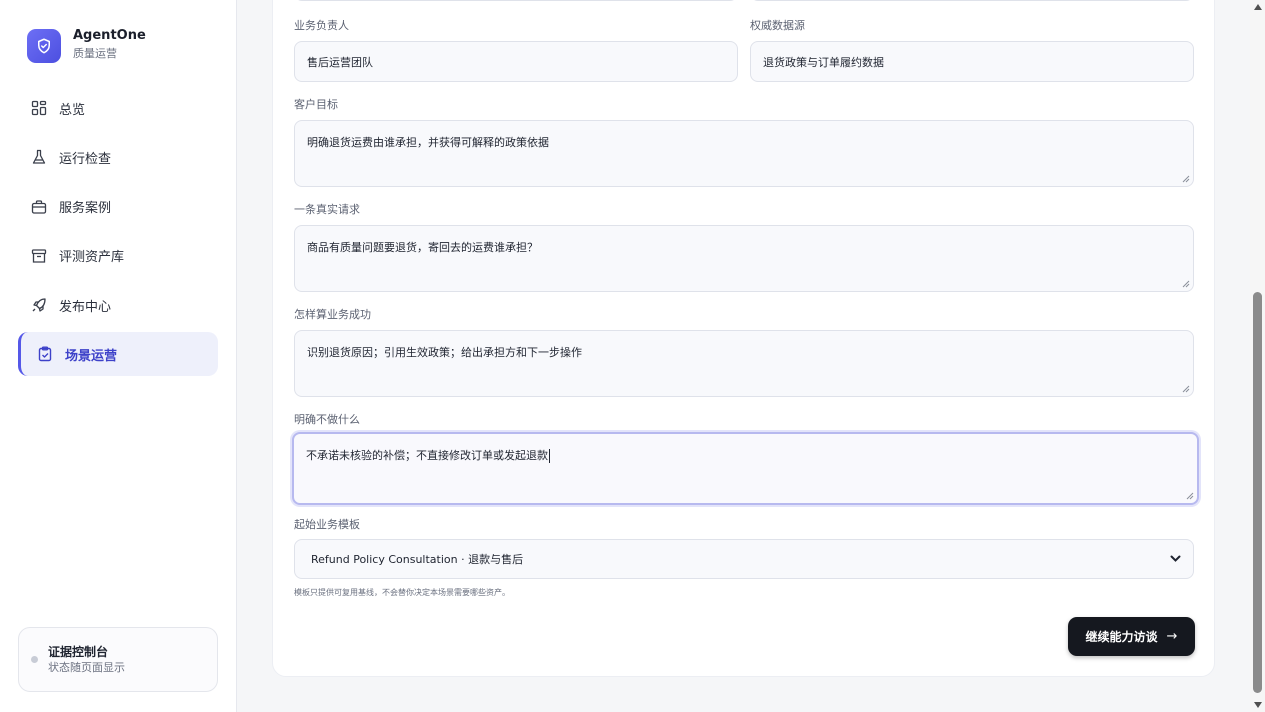 Image resolution: width=1265 pixels, height=712 pixels. I want to click on owner-value: 售后运营团队, so click(340, 62).